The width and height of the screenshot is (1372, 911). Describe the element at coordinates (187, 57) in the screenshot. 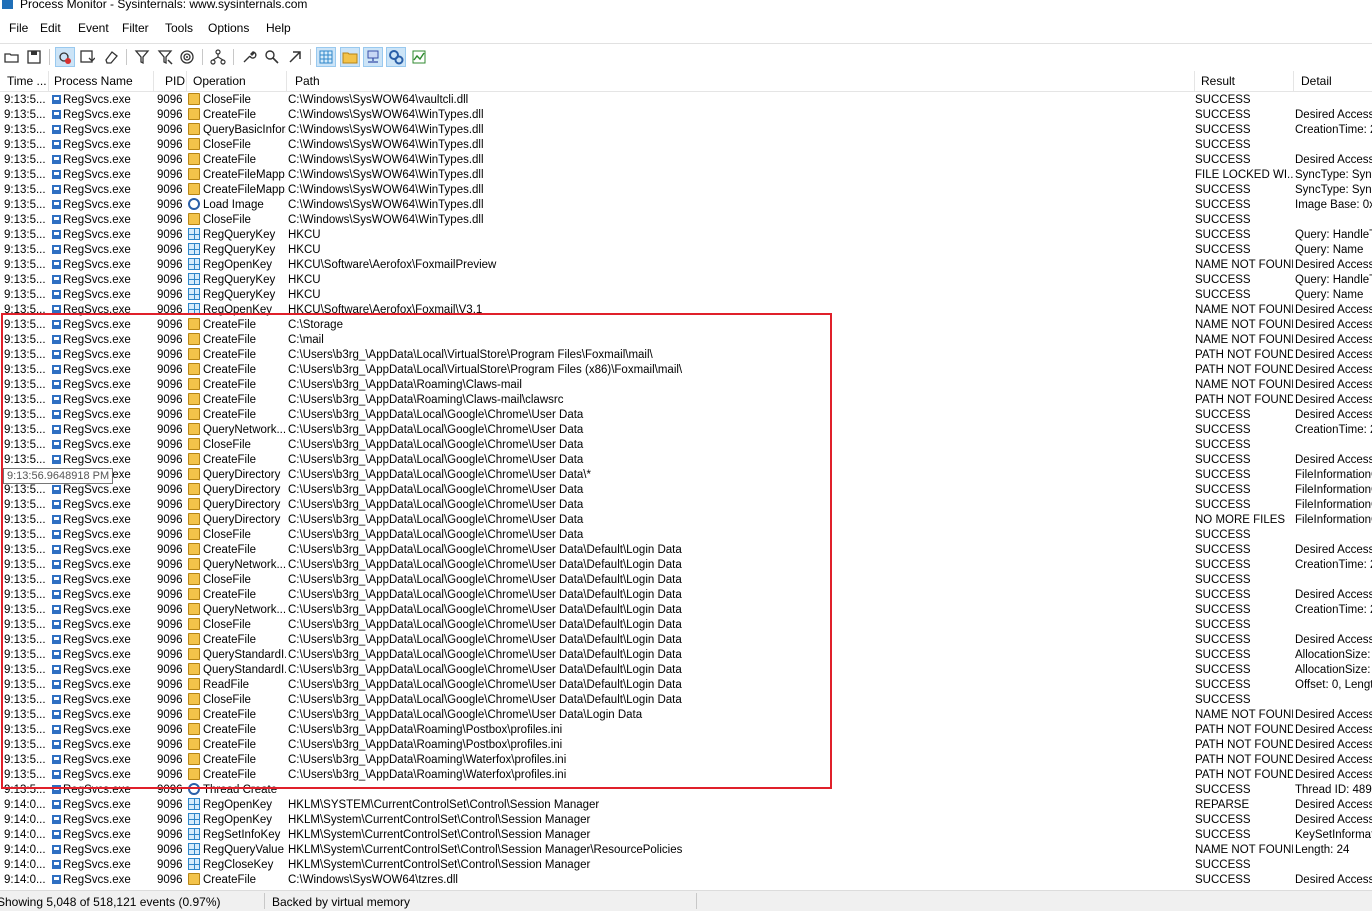

I see `include-process-icon` at that location.